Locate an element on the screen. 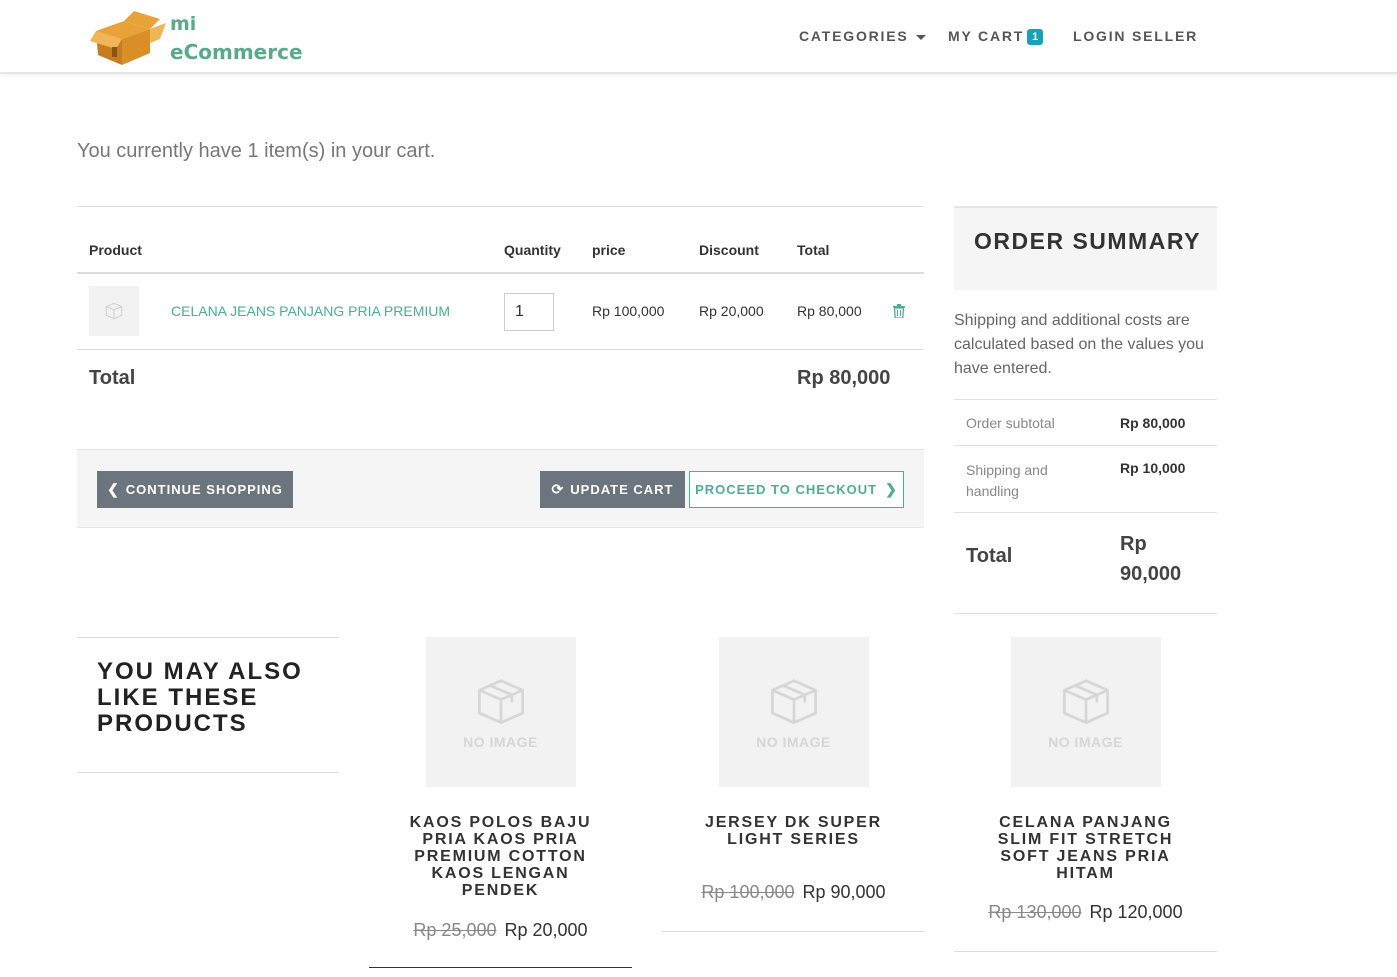 This screenshot has width=1397, height=977. related-products-heading: YOU MAY ALSO LIKE THESE PRODUCTS is located at coordinates (208, 705).